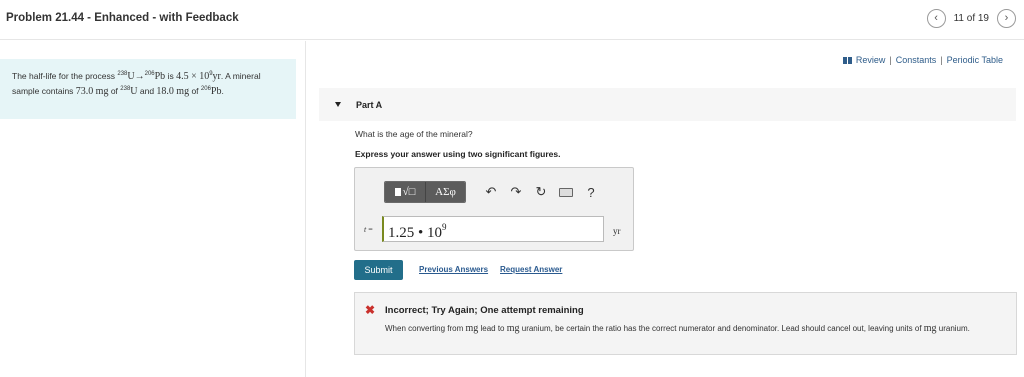 The height and width of the screenshot is (377, 1024). I want to click on answer-exponent: 9, so click(444, 227).